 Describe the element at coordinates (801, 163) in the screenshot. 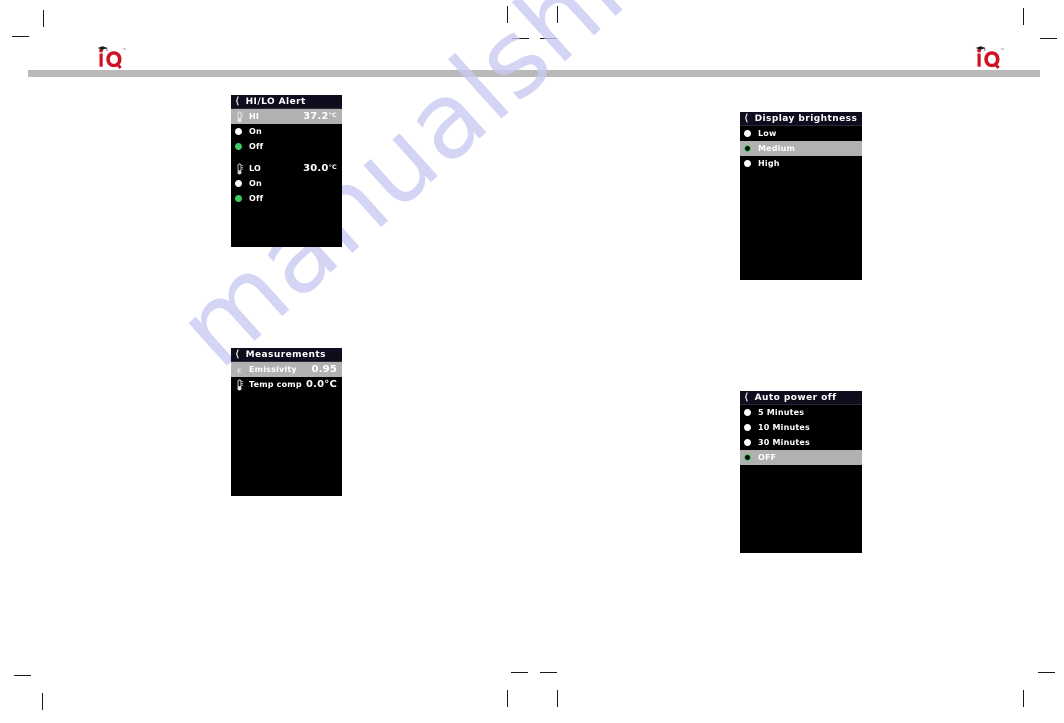

I see `row-brightness-high: High` at that location.